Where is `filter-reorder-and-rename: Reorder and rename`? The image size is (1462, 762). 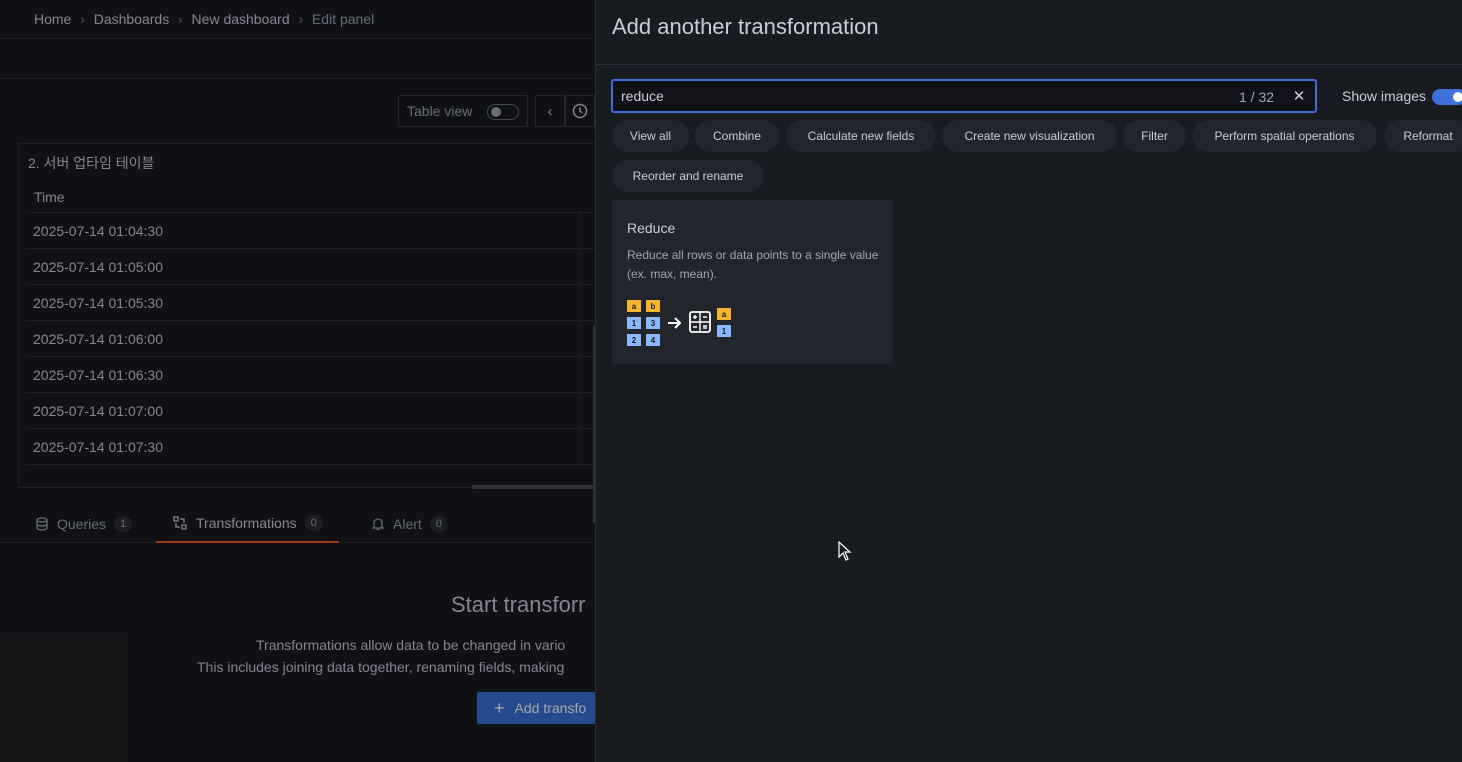
filter-reorder-and-rename: Reorder and rename is located at coordinates (688, 176).